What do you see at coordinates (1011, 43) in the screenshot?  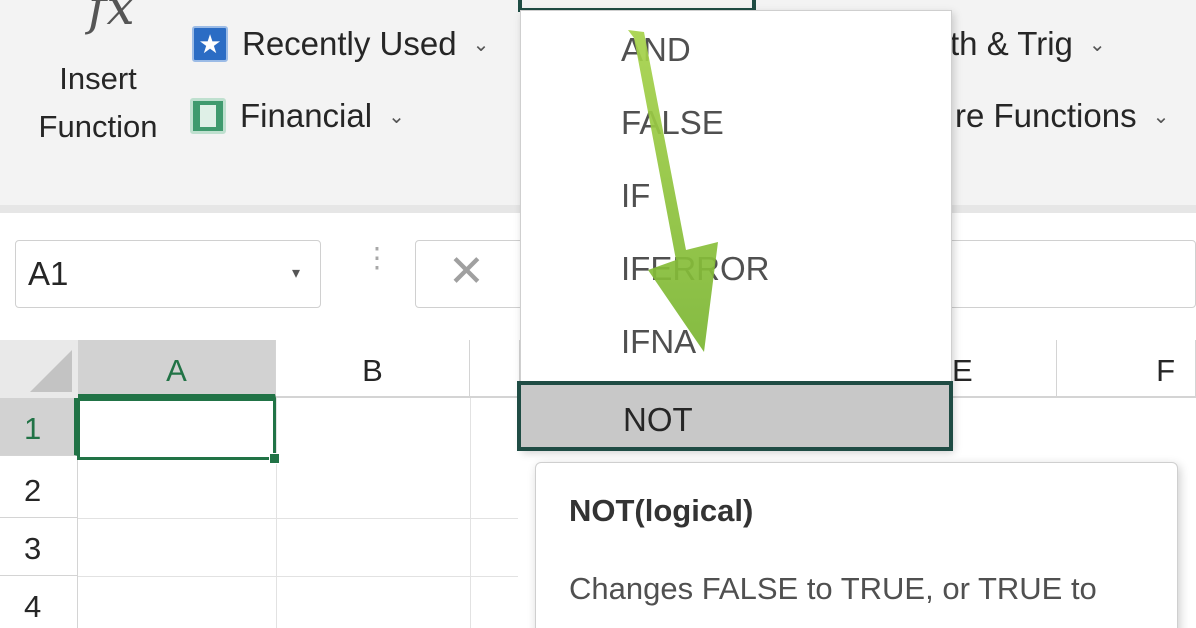 I see `math-trig-label: th & Trig` at bounding box center [1011, 43].